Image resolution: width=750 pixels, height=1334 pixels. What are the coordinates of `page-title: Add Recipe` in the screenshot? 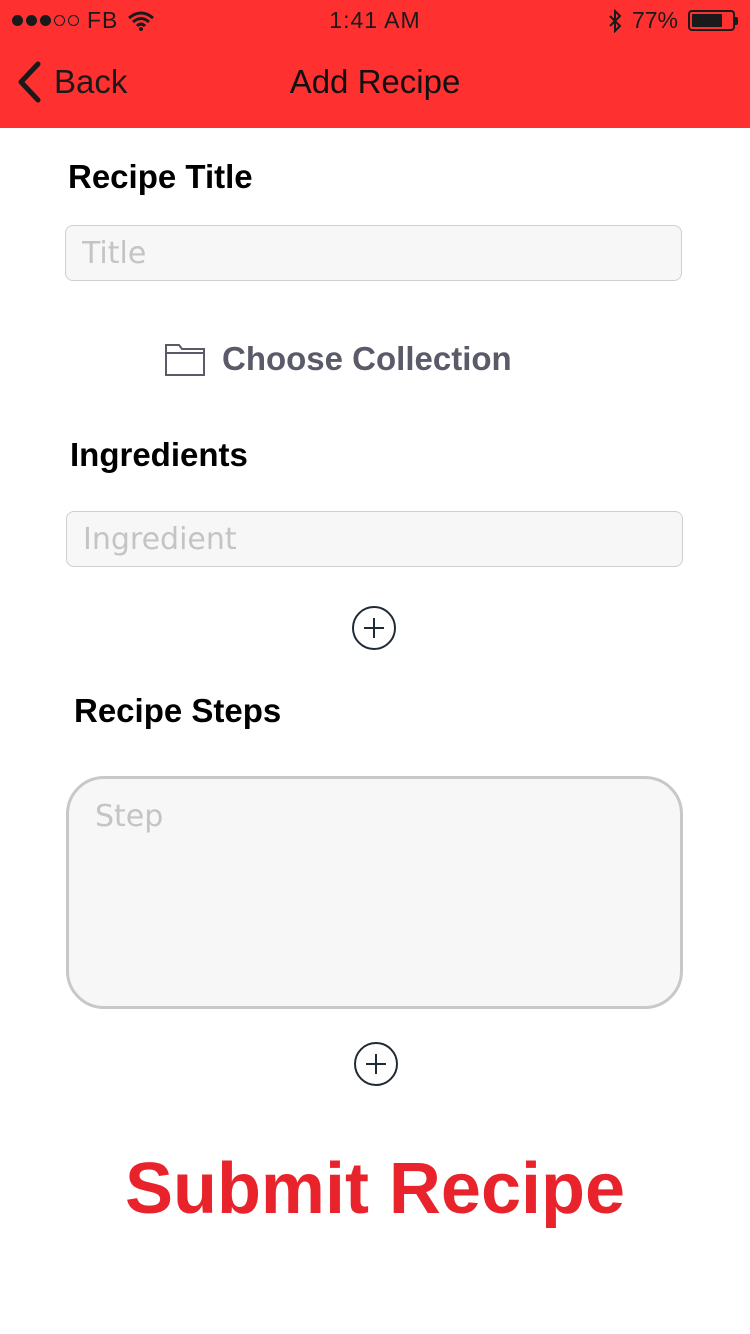 It's located at (375, 81).